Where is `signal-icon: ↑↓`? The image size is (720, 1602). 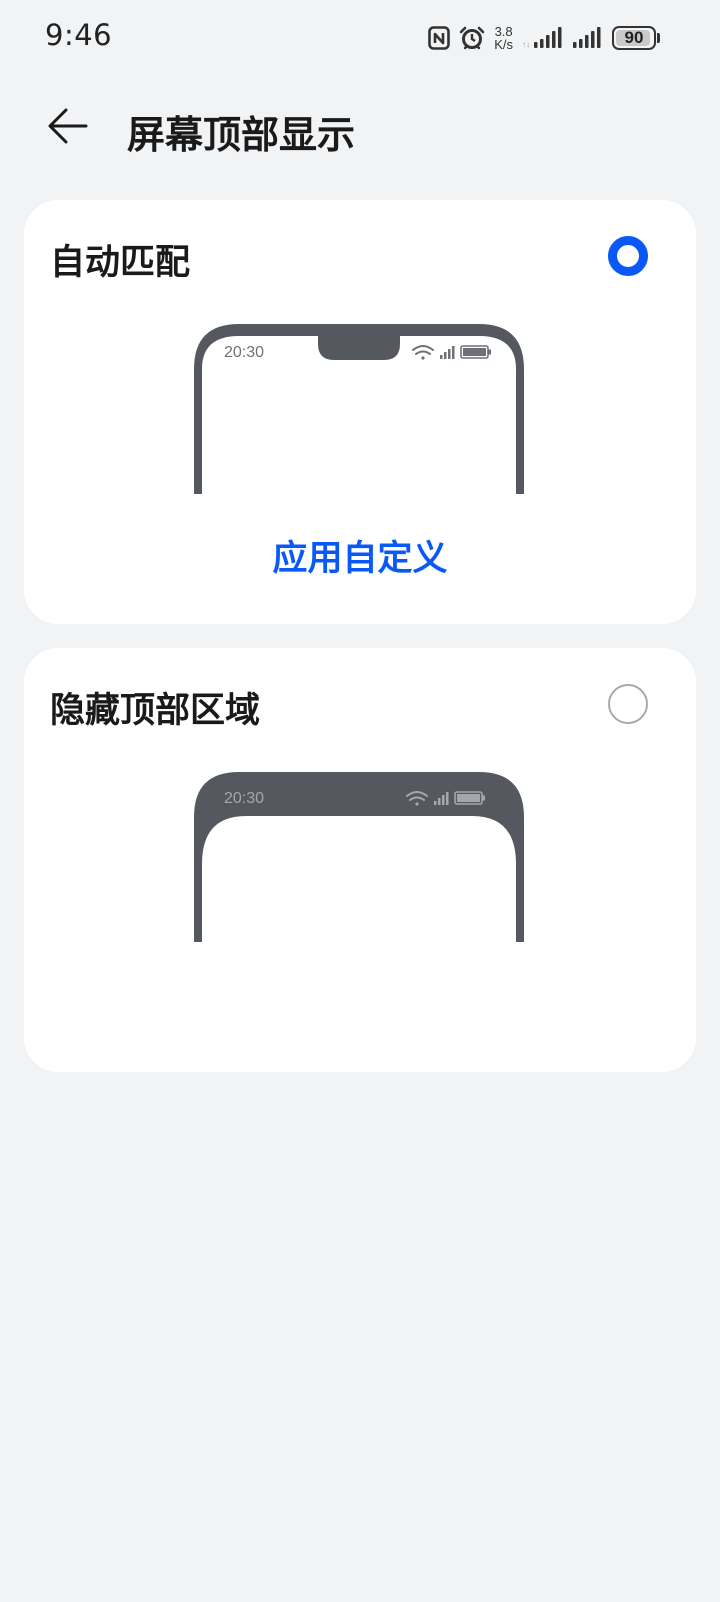 signal-icon: ↑↓ is located at coordinates (542, 38).